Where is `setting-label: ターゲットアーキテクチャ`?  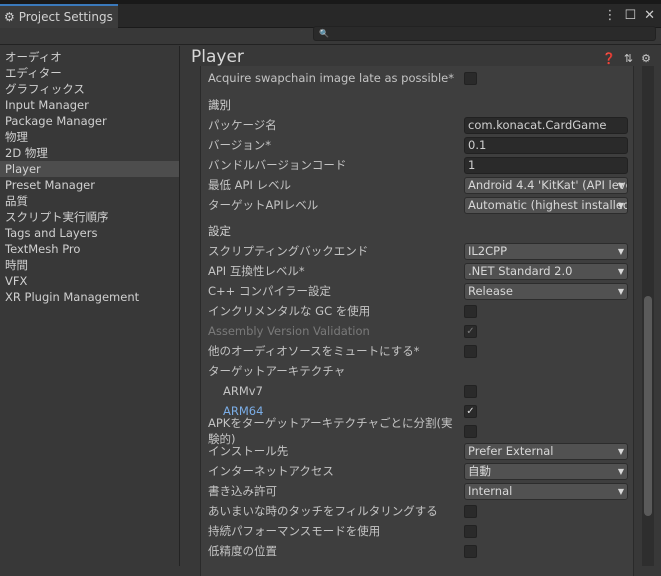 setting-label: ターゲットアーキテクチャ is located at coordinates (277, 371).